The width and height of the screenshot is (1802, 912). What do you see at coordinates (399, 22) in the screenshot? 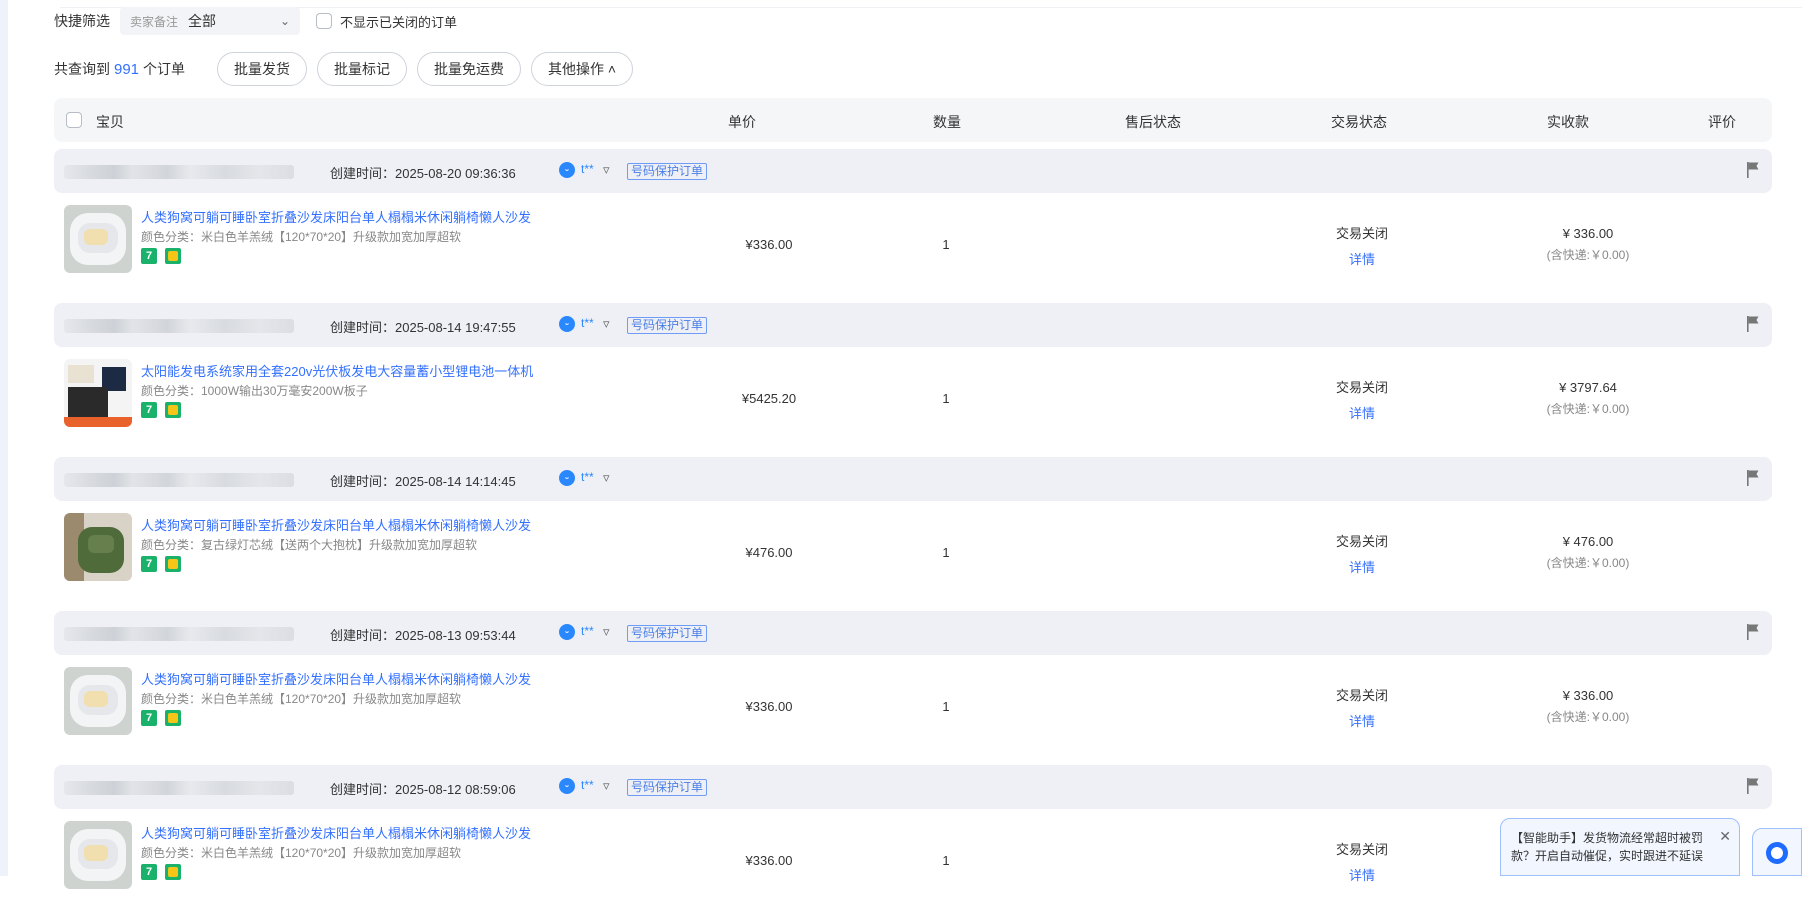
I see `hide-closed-label: 不显示已关闭的订单` at bounding box center [399, 22].